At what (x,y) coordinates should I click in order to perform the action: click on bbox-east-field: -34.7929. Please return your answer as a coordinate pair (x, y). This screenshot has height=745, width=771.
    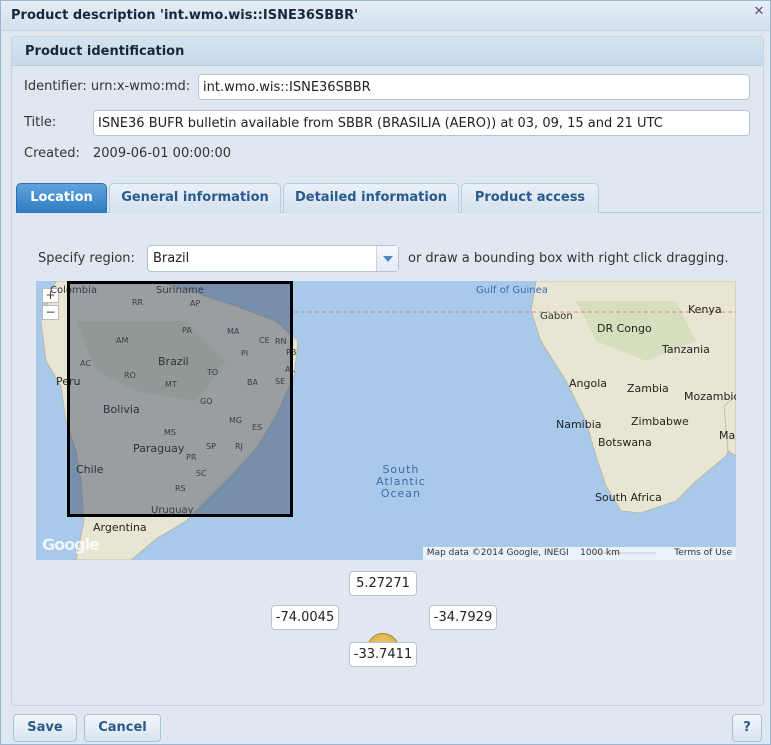
    Looking at the image, I should click on (463, 617).